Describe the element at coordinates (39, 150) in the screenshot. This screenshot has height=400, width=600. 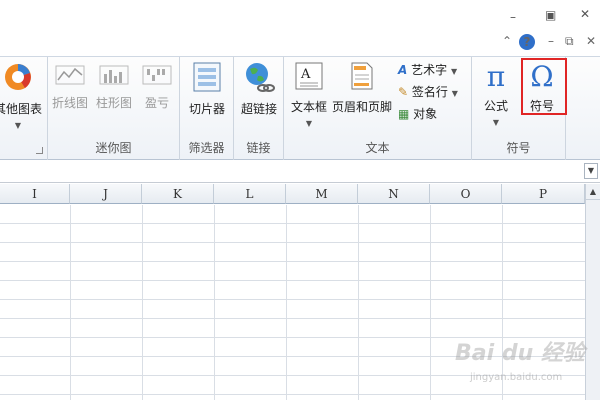
I see `group-launcher-icon` at that location.